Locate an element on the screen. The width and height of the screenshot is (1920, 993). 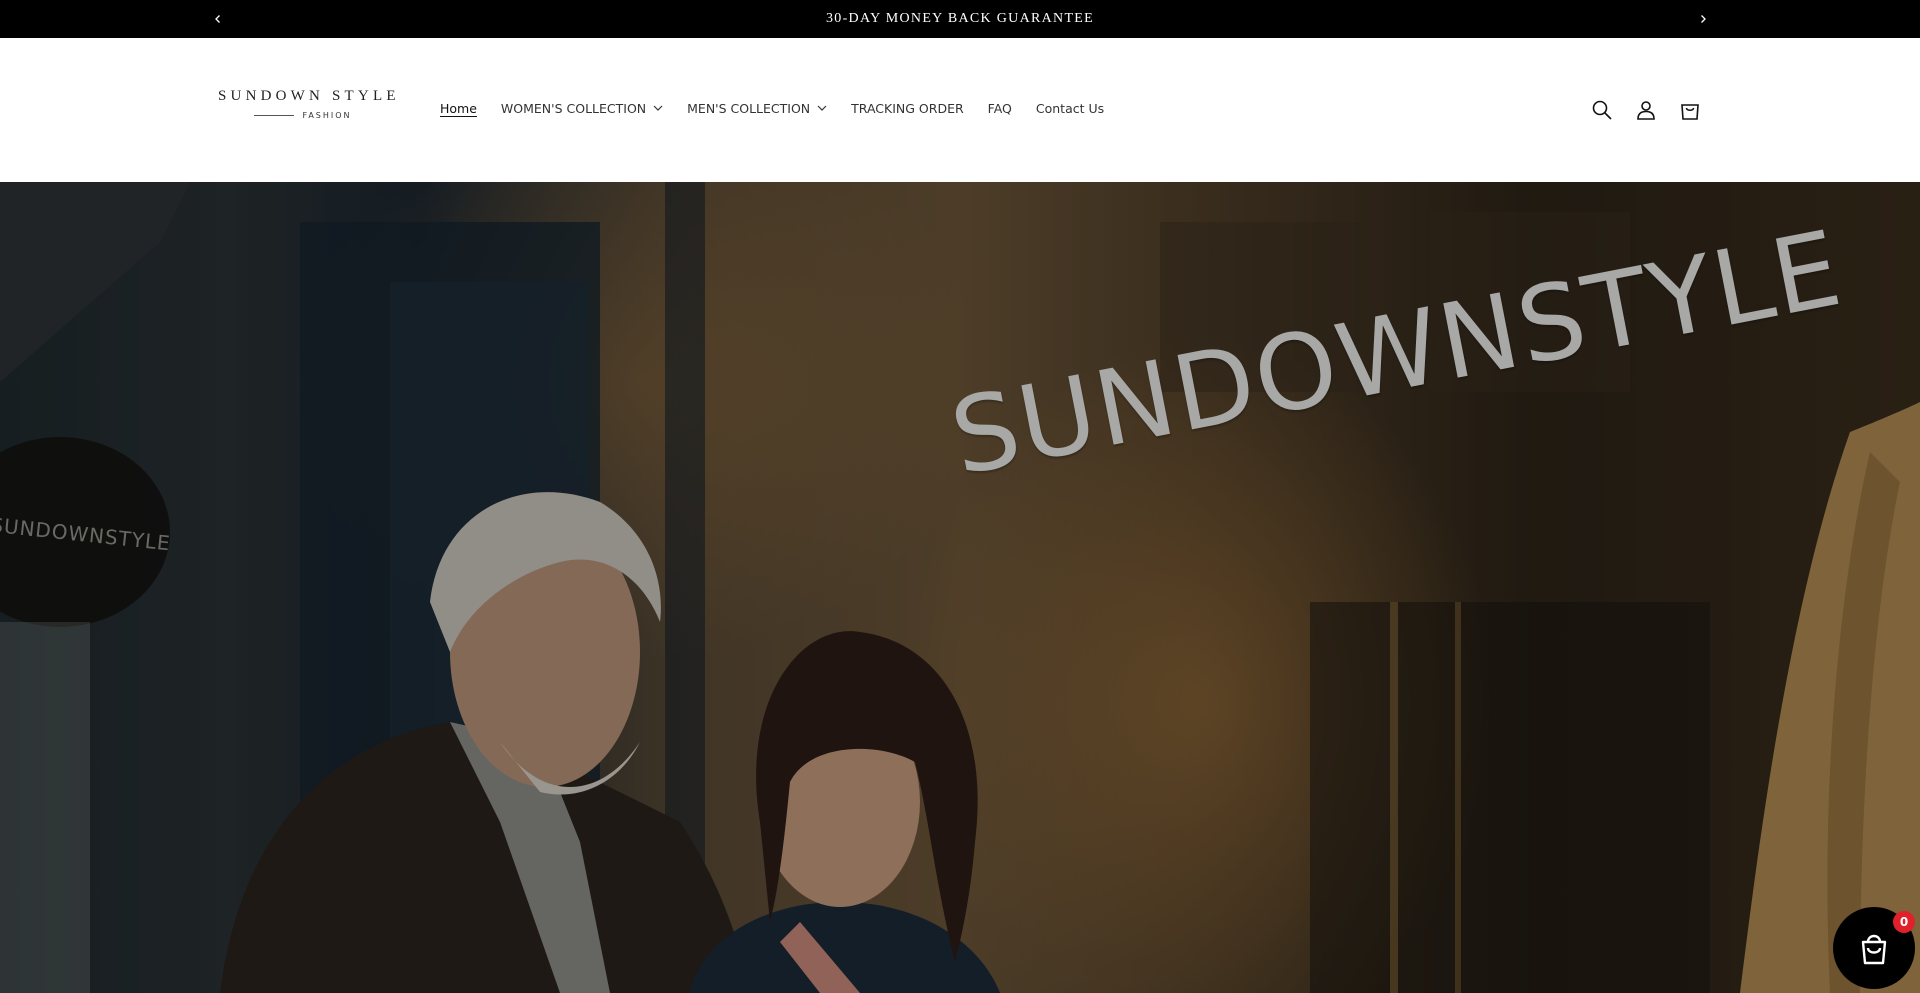
cart-icon is located at coordinates (1690, 112).